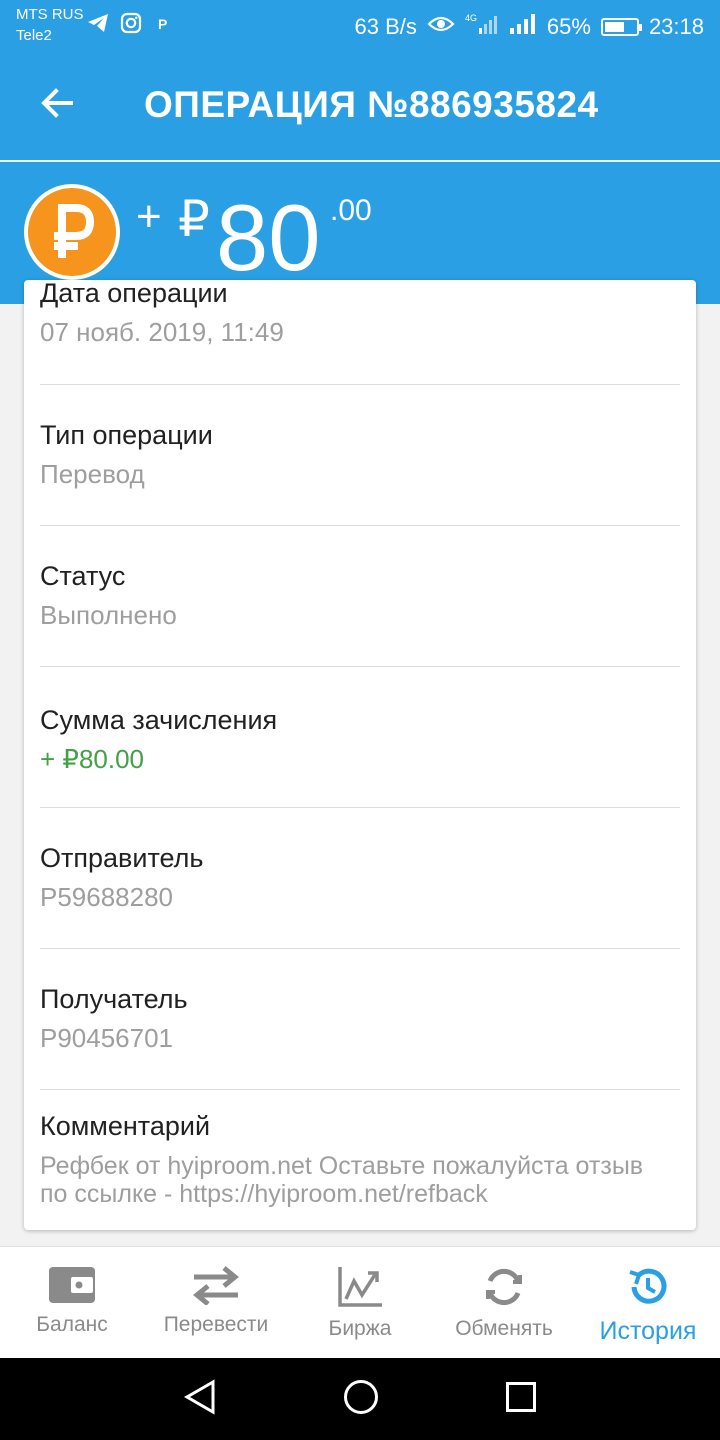  Describe the element at coordinates (360, 455) in the screenshot. I see `detail-type: Тип операции Перевод` at that location.